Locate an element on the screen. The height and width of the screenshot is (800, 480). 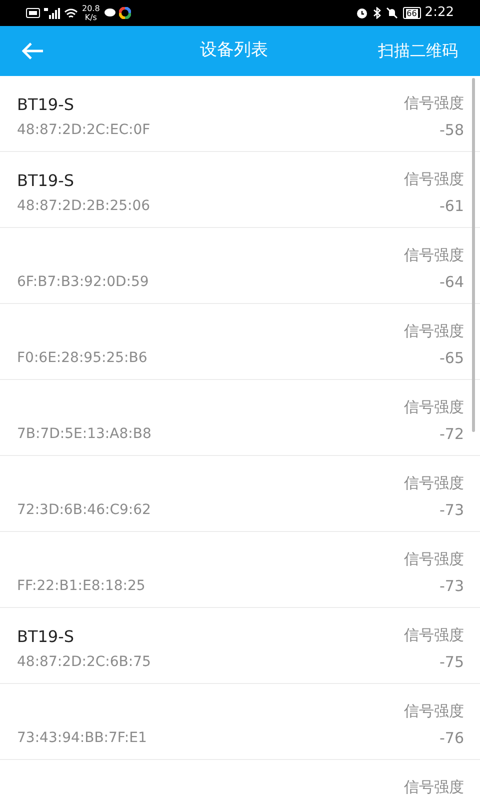
screen-title: 设备列表 is located at coordinates (234, 50).